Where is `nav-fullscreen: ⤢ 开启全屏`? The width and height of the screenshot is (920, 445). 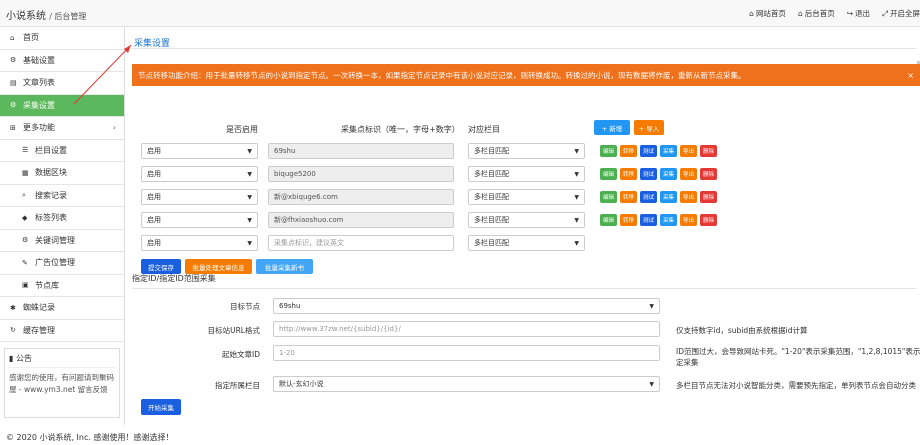
nav-fullscreen: ⤢ 开启全屏 is located at coordinates (901, 13).